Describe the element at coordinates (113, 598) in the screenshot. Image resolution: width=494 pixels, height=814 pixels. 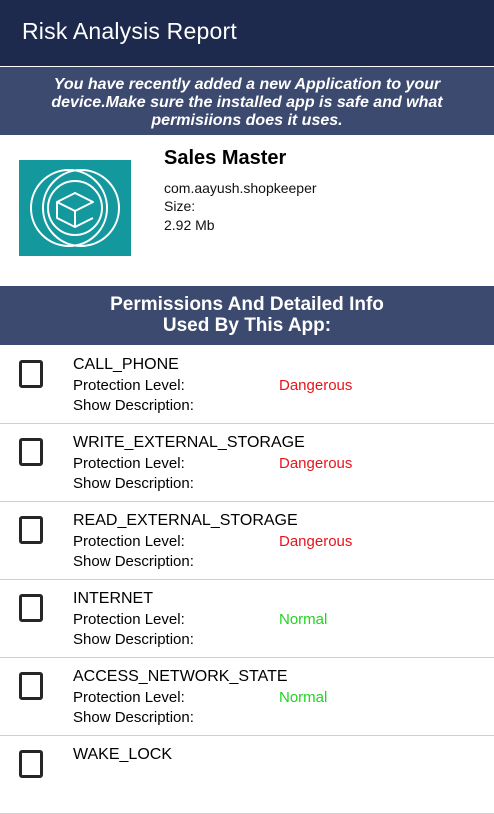
I see `permission-name: INTERNET` at that location.